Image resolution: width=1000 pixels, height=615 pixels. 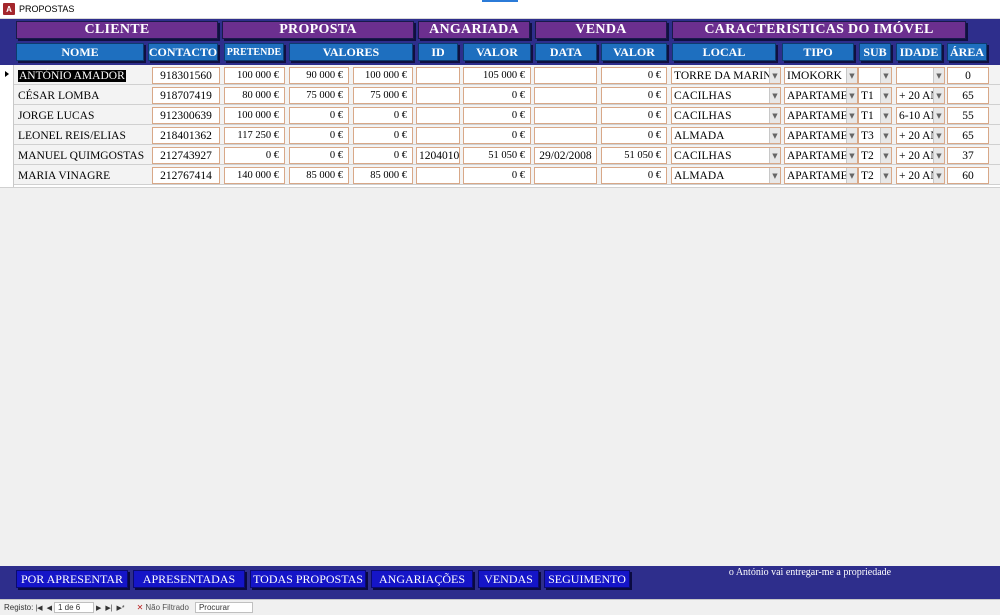 I want to click on data-field: 29/02/2008, so click(x=565, y=155).